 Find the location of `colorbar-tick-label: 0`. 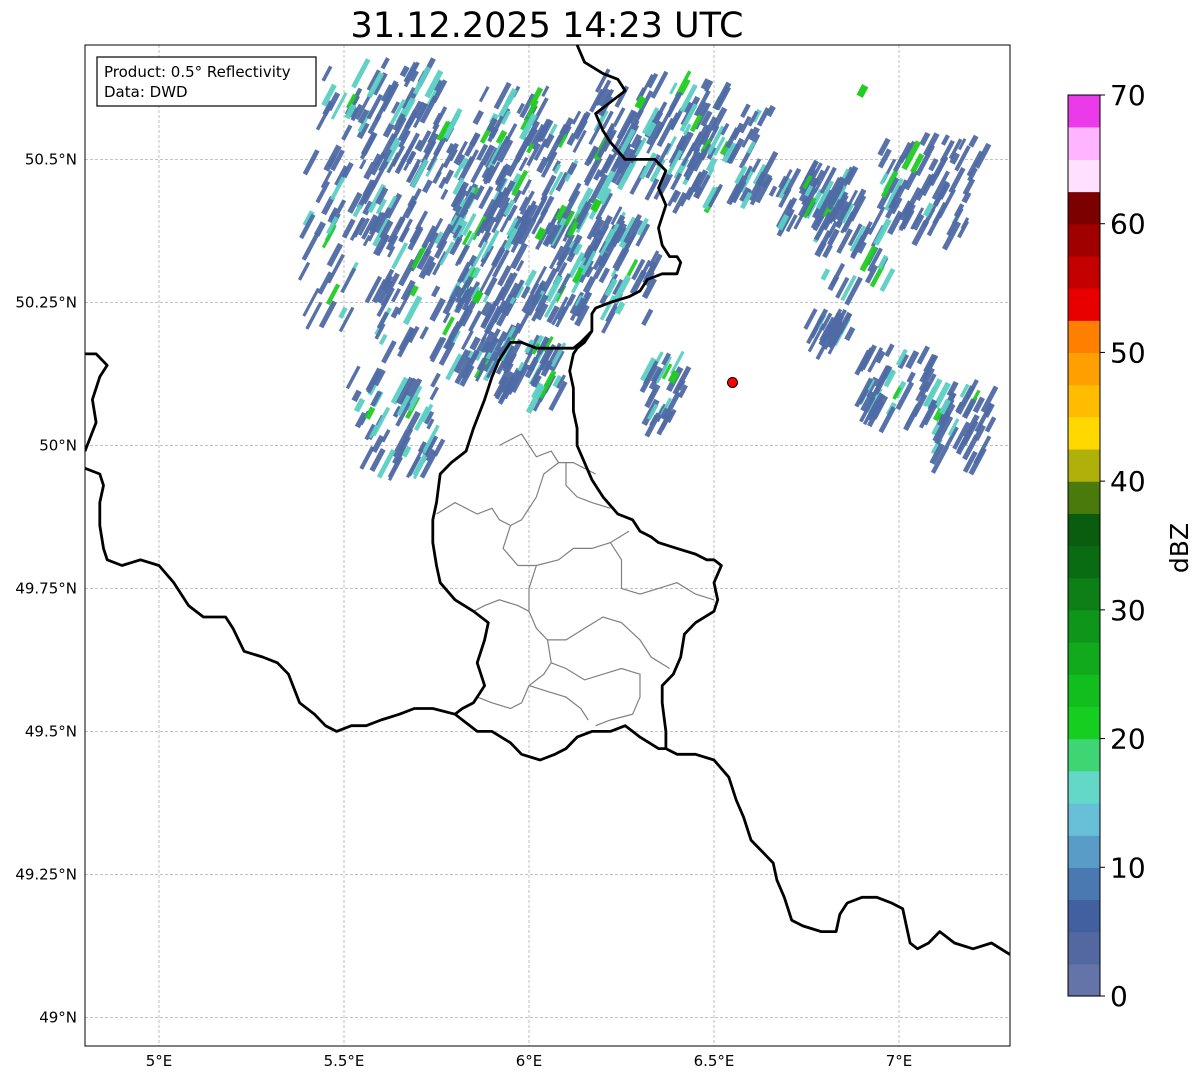

colorbar-tick-label: 0 is located at coordinates (1119, 996).